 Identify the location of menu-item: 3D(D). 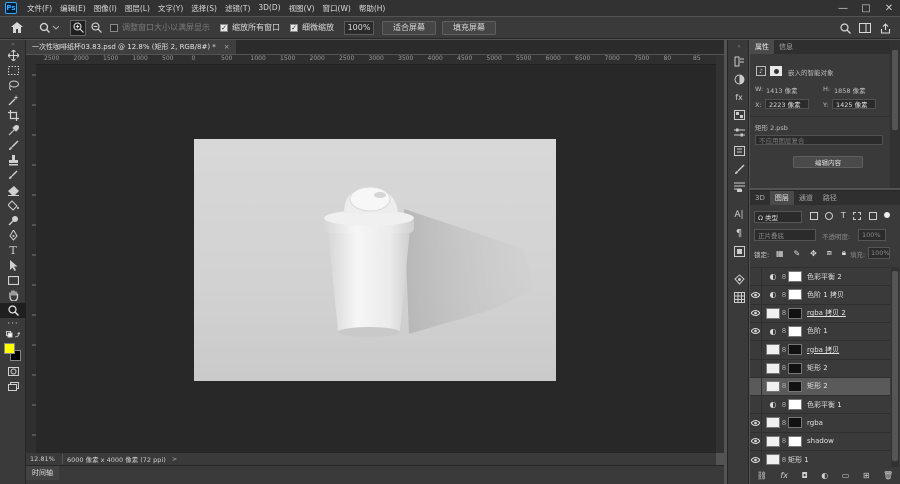
(269, 8).